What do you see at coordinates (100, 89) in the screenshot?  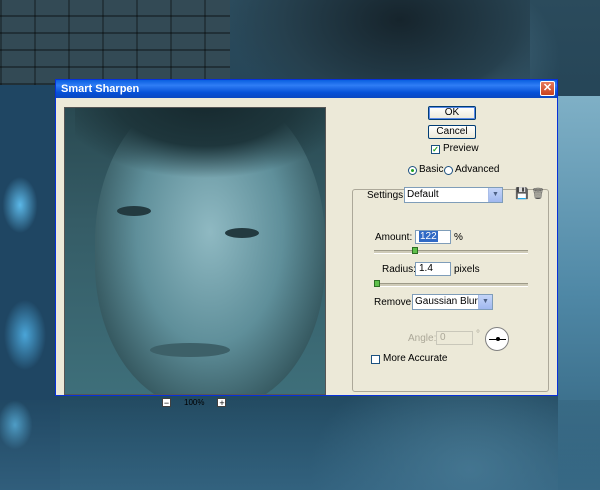 I see `dialog-title: Smart Sharpen` at bounding box center [100, 89].